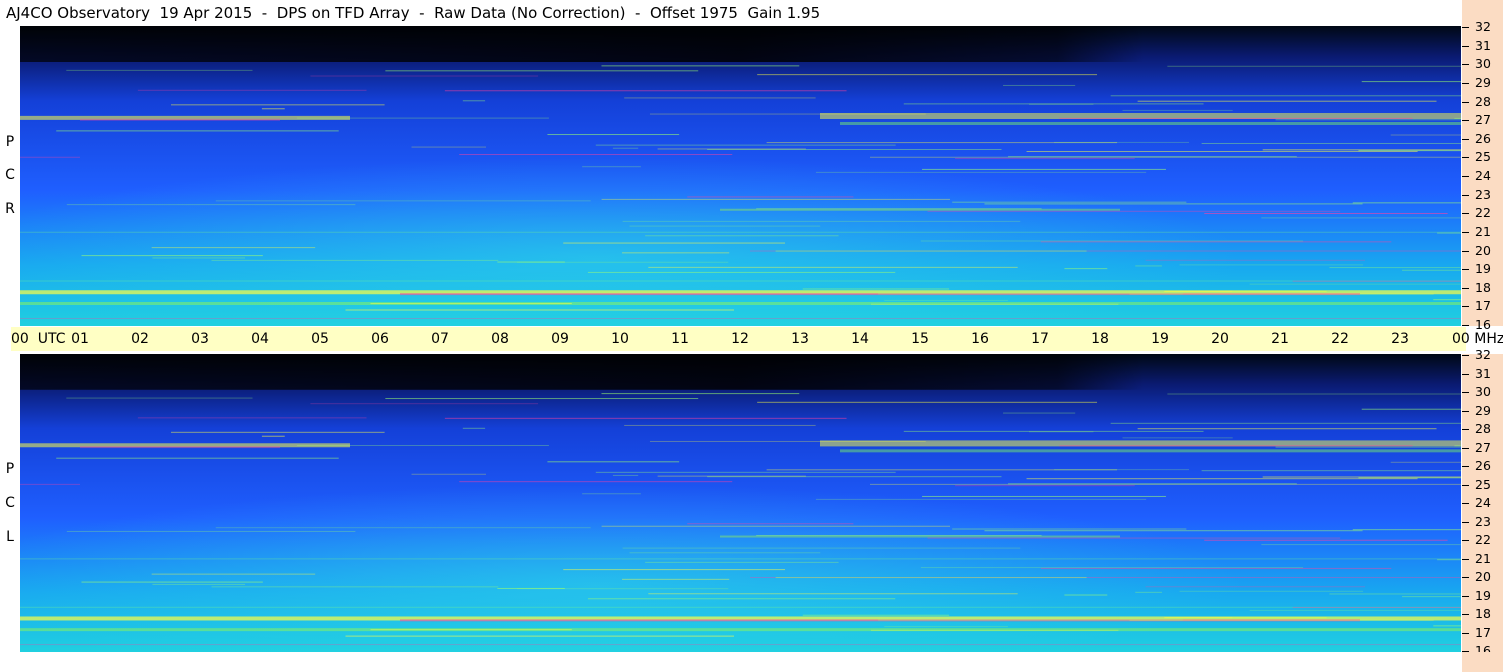 Image resolution: width=1503 pixels, height=672 pixels. What do you see at coordinates (1483, 465) in the screenshot?
I see `freq-tick-label: 26` at bounding box center [1483, 465].